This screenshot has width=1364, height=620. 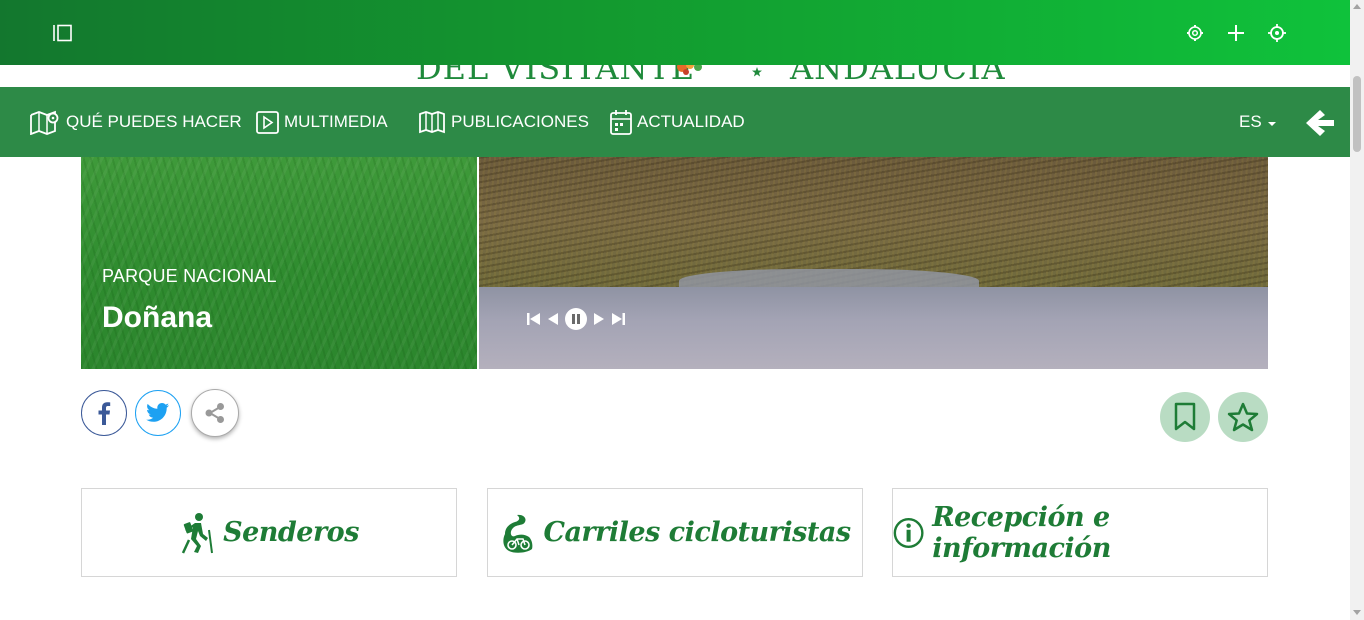 What do you see at coordinates (197, 533) in the screenshot?
I see `hiker-icon` at bounding box center [197, 533].